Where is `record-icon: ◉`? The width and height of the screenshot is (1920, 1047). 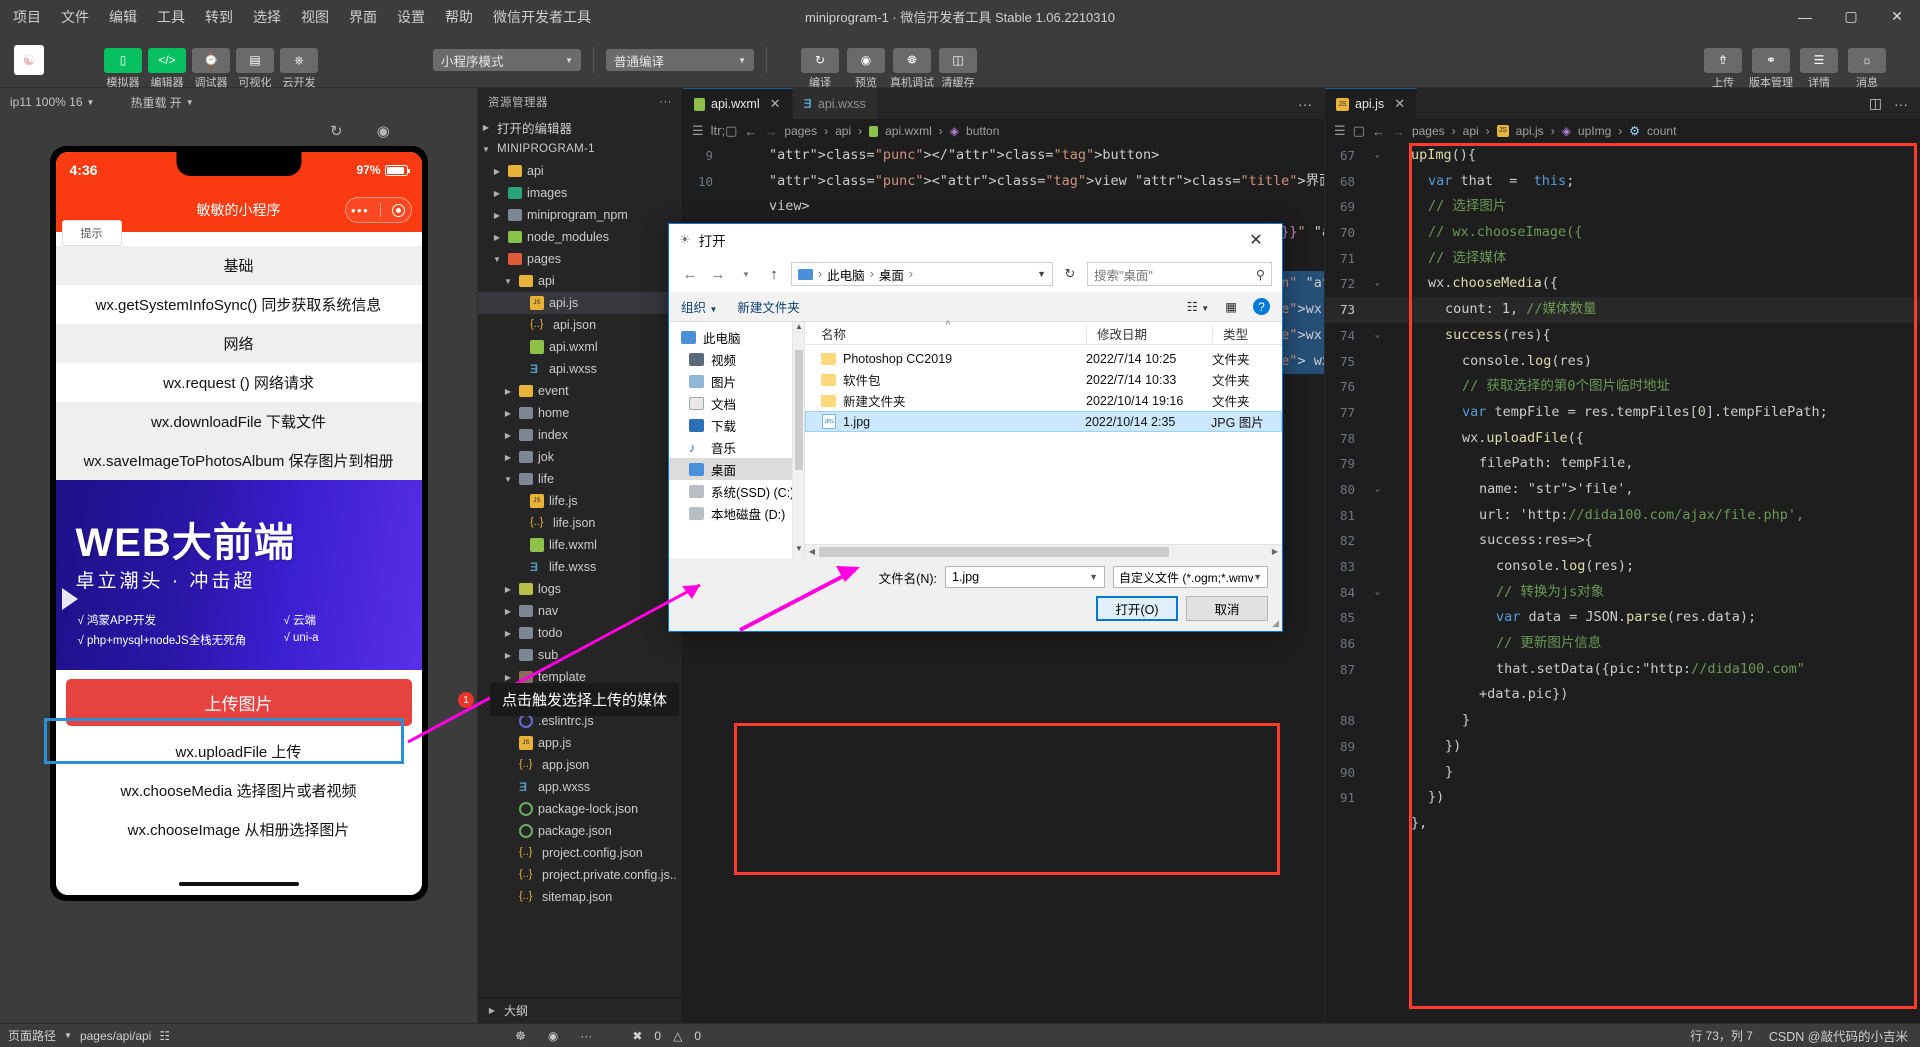
record-icon: ◉ is located at coordinates (383, 131).